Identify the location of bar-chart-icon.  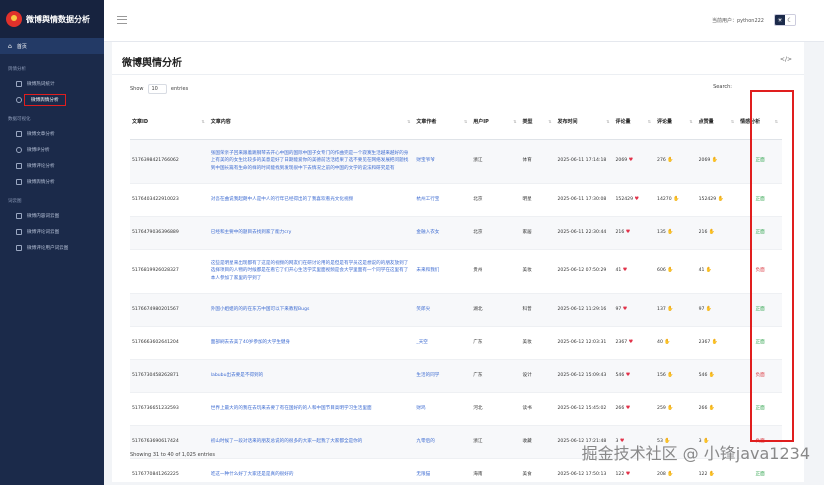
(19, 166).